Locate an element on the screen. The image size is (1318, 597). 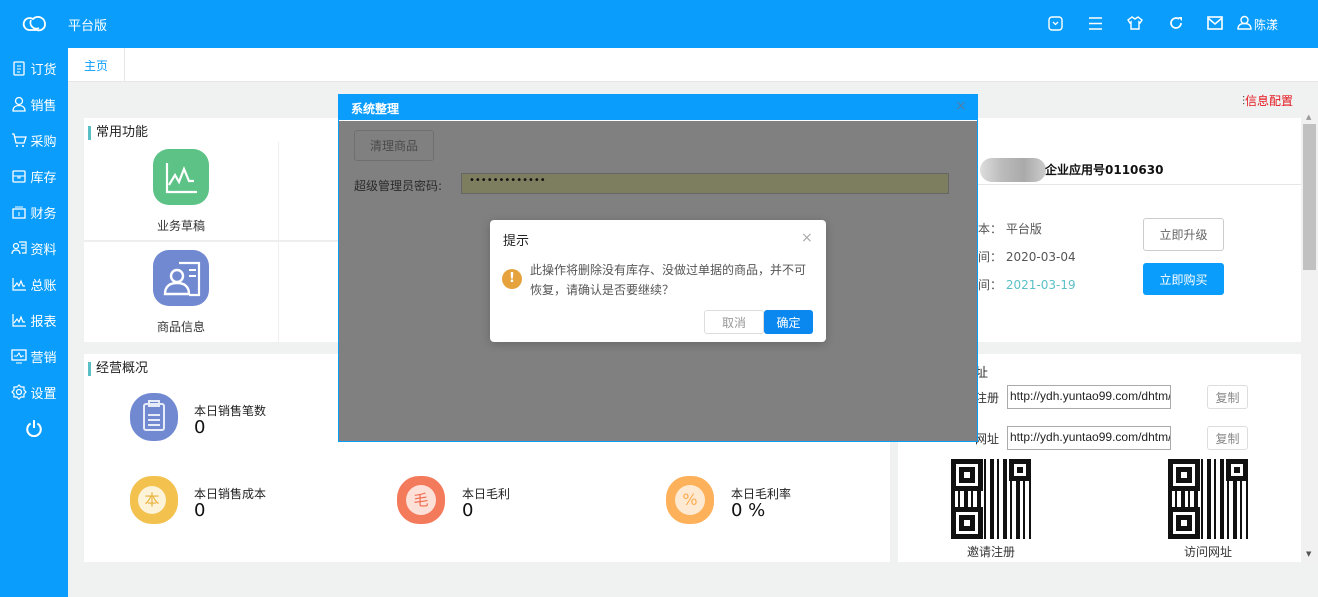
sidebar-item-label: 总账 is located at coordinates (43, 286).